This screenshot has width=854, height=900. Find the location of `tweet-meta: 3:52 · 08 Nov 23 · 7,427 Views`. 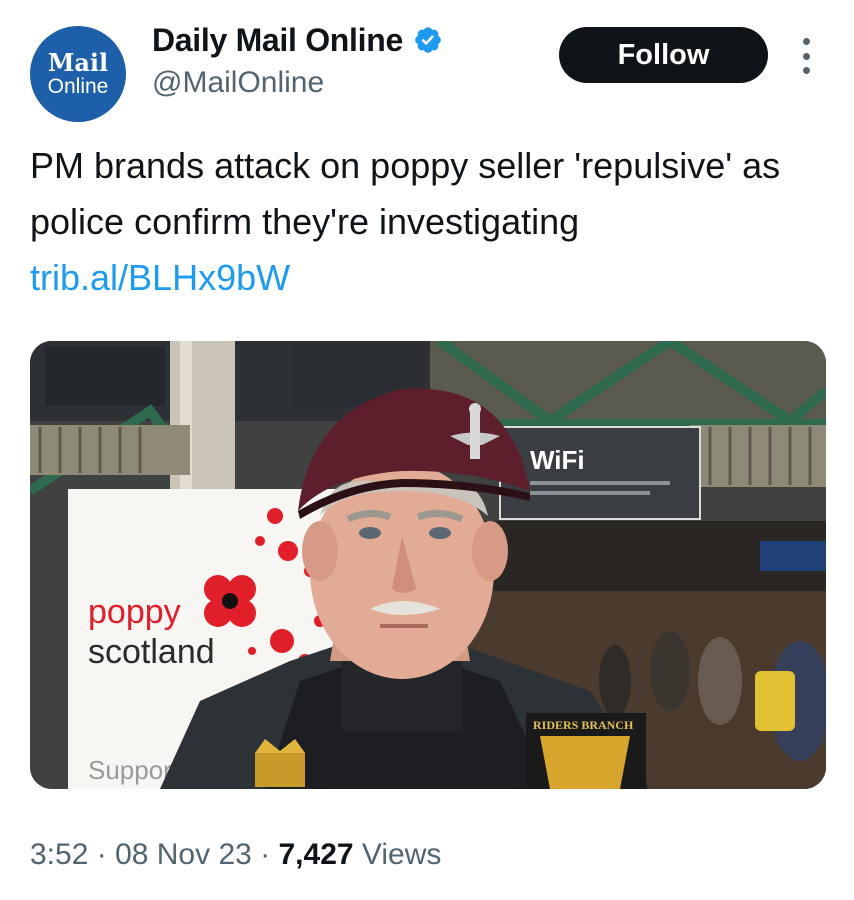

tweet-meta: 3:52 · 08 Nov 23 · 7,427 Views is located at coordinates (235, 855).